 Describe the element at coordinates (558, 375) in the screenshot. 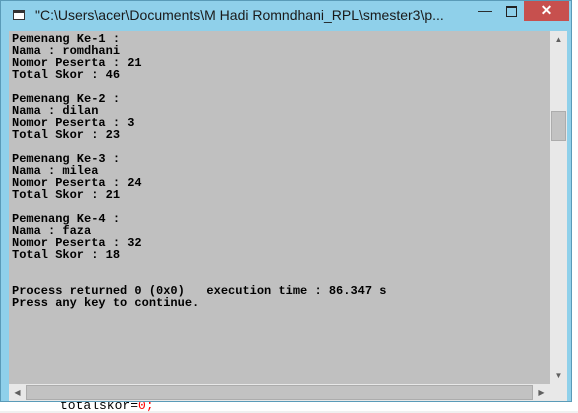

I see `scroll-down-icon: ▼` at that location.